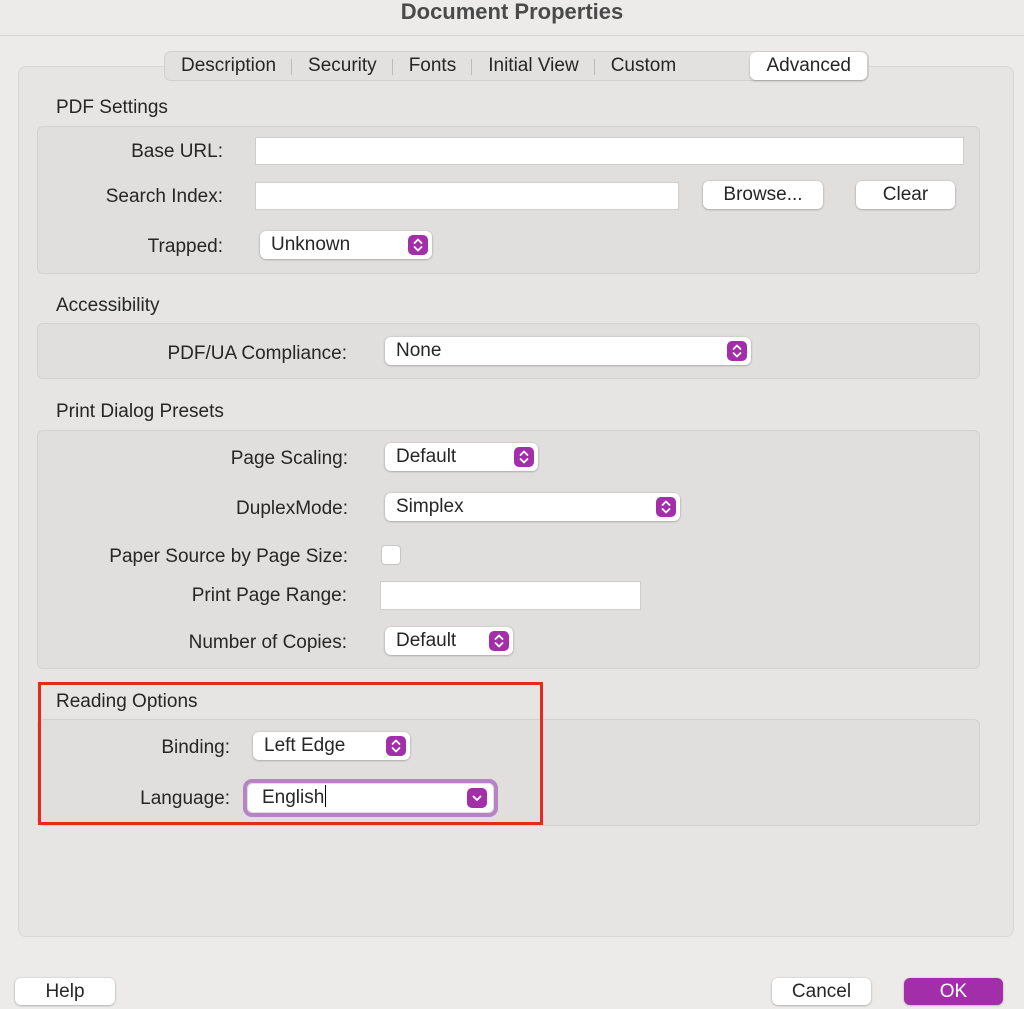 The image size is (1024, 1009). I want to click on pdfua-label: PDF/UA Compliance:, so click(257, 353).